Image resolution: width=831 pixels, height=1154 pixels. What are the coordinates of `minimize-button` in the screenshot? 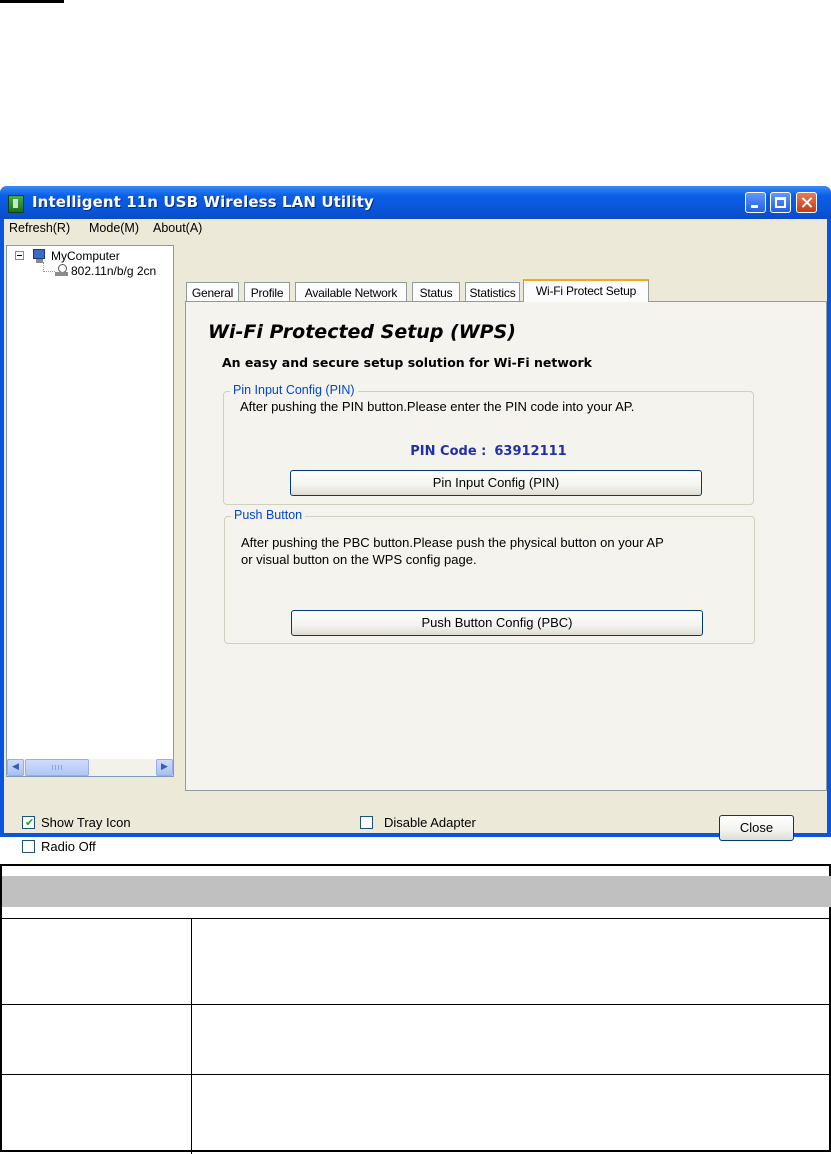 It's located at (755, 202).